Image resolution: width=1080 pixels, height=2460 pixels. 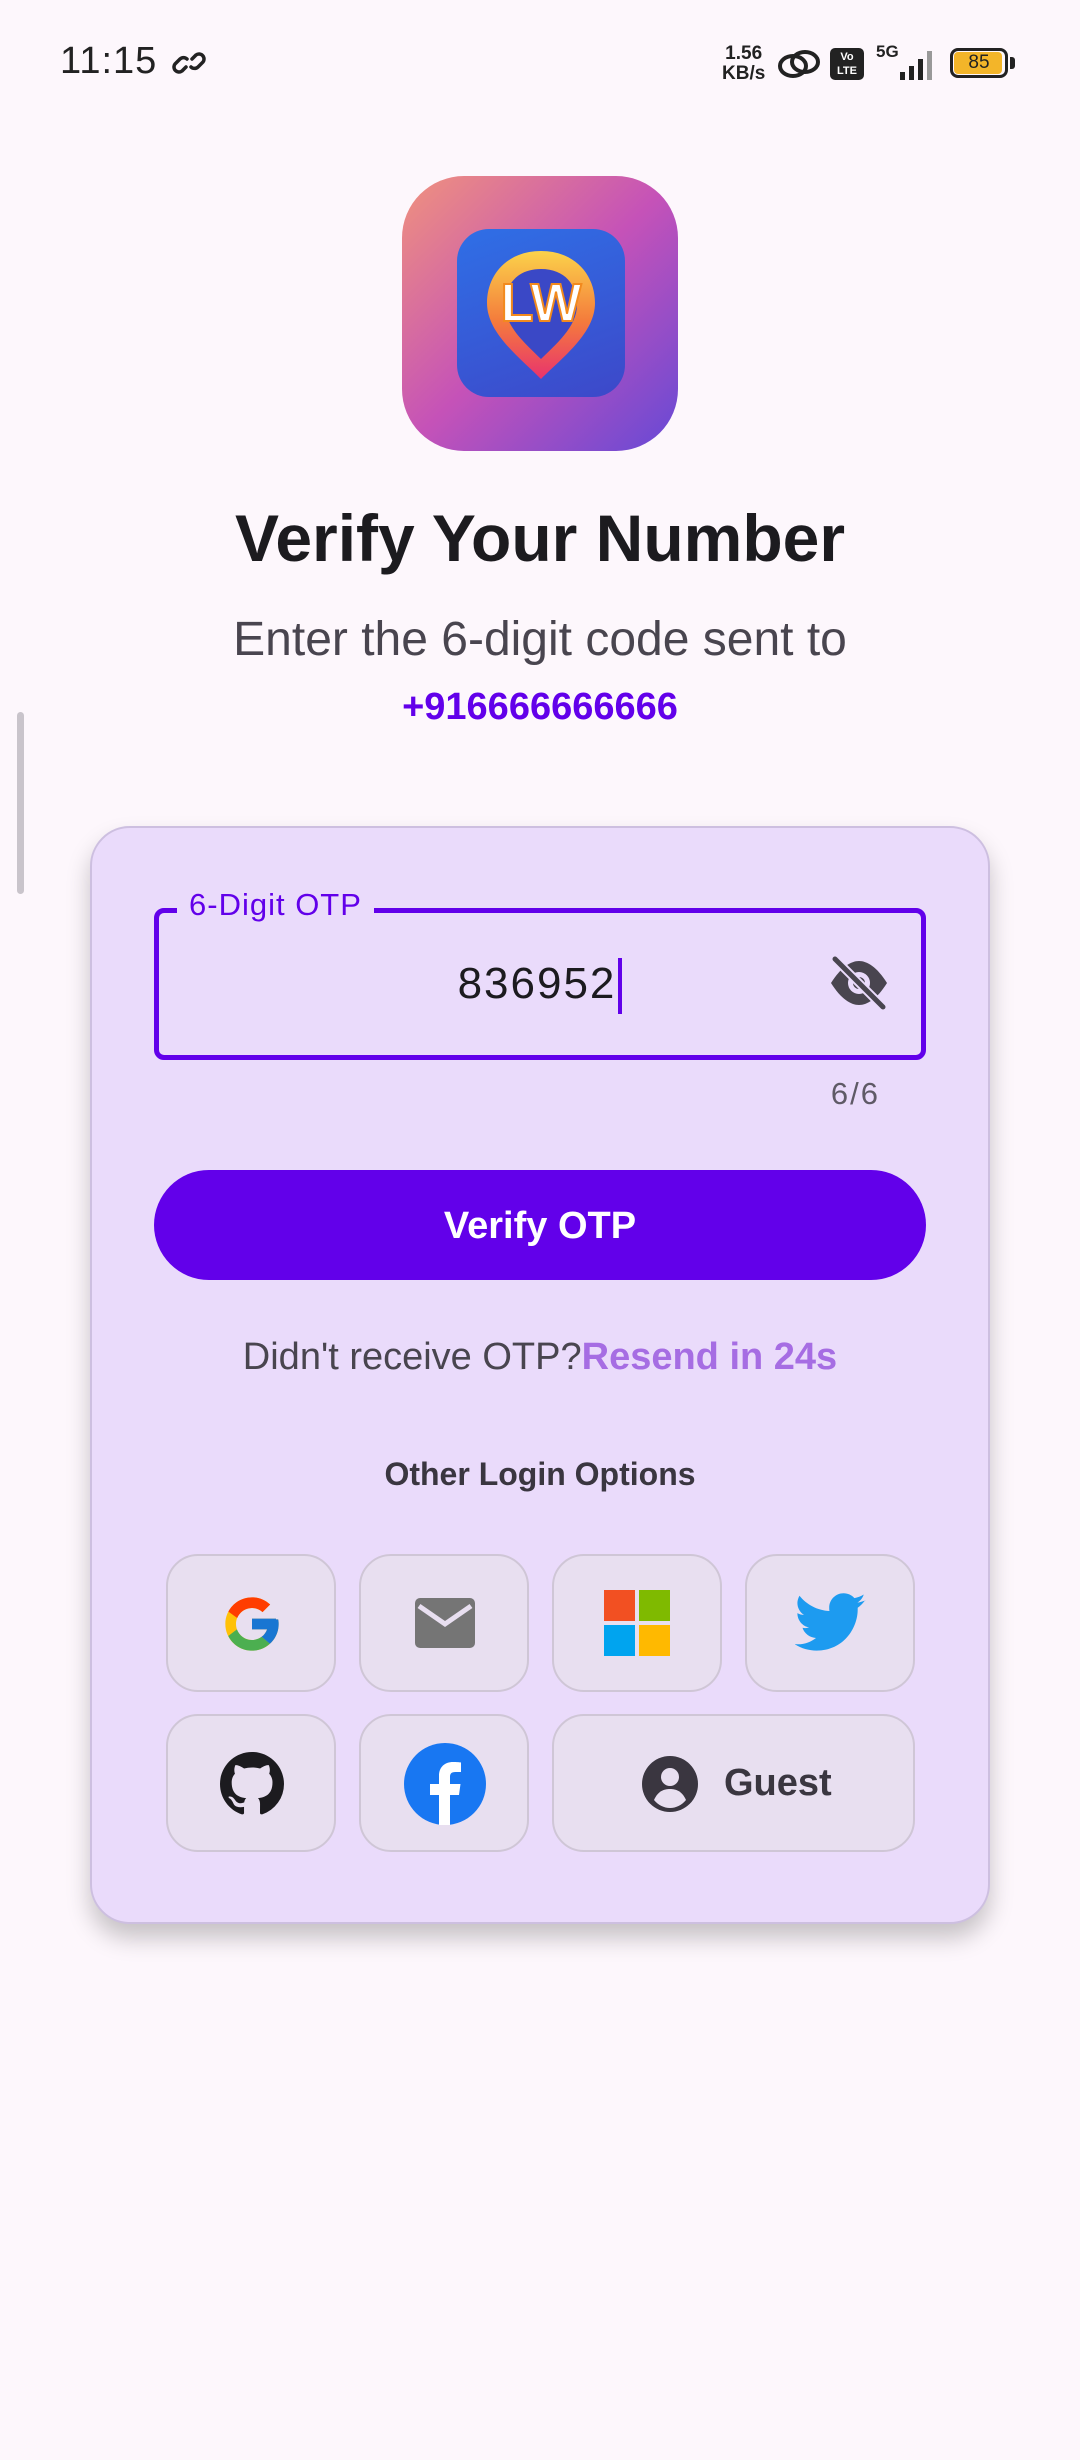 I want to click on scroll-indicator, so click(x=20, y=803).